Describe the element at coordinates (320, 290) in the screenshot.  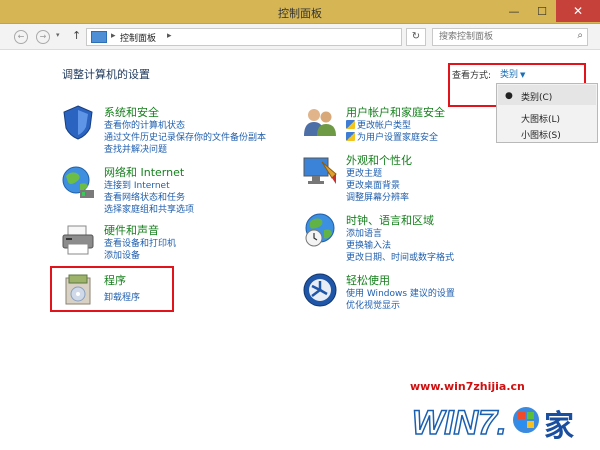
I see `ease-of-access-icon` at that location.